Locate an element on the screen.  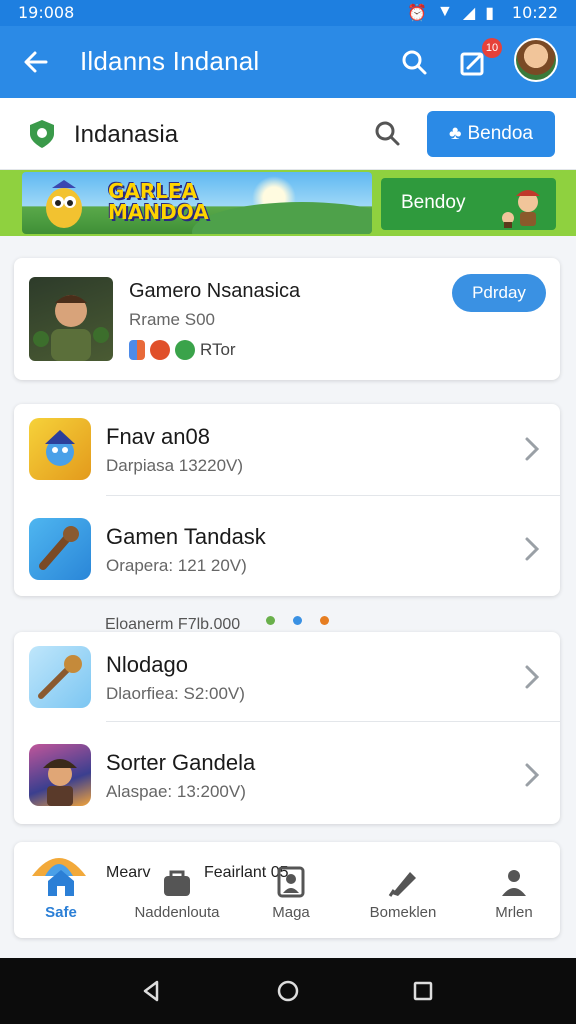
banner-title: GARLEA MANDOA is located at coordinates (158, 202).